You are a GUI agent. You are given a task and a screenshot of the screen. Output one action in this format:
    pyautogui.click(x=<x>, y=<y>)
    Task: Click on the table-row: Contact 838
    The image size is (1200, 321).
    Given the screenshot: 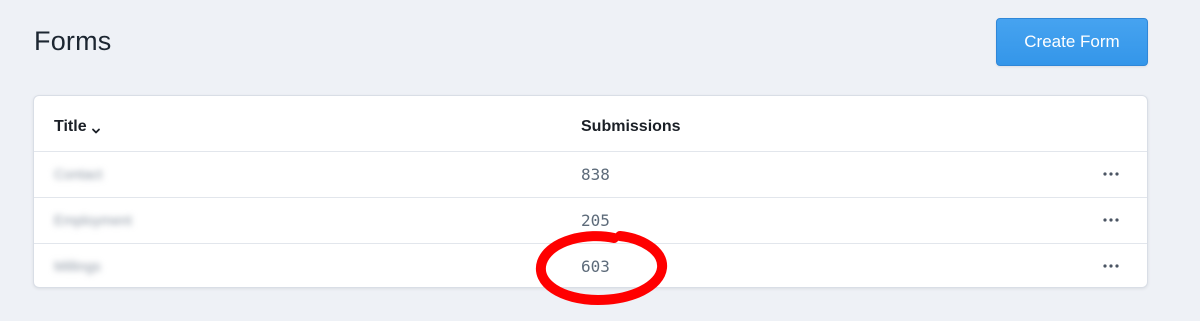 What is the action you would take?
    pyautogui.click(x=590, y=175)
    